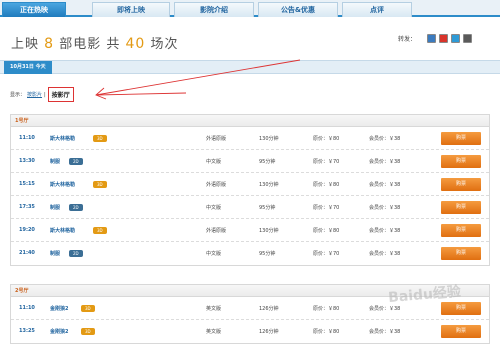 This screenshot has height=344, width=500. I want to click on hall-title: 2号厅, so click(250, 291).